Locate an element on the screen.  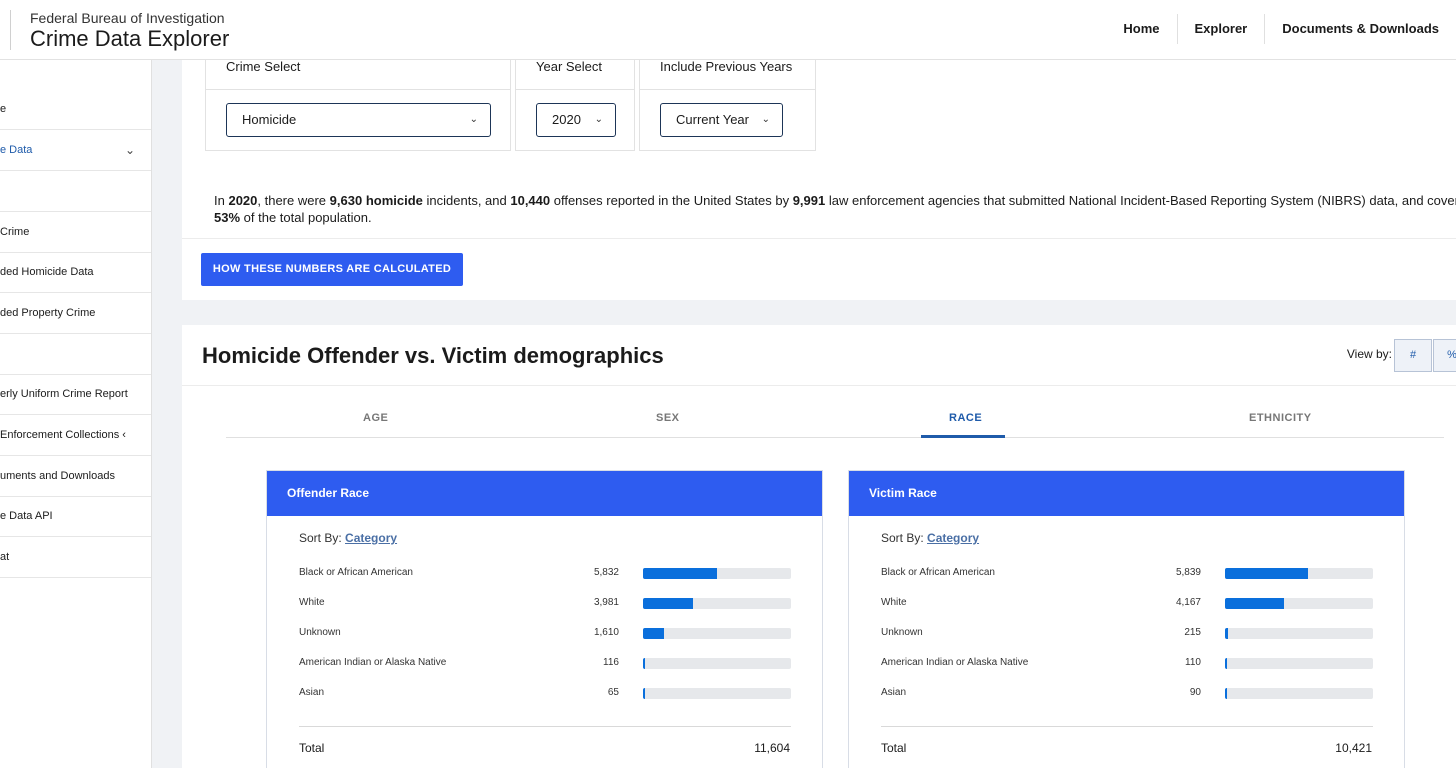
year-select-group: Year Select 2020 ⌄ is located at coordinates (575, 105).